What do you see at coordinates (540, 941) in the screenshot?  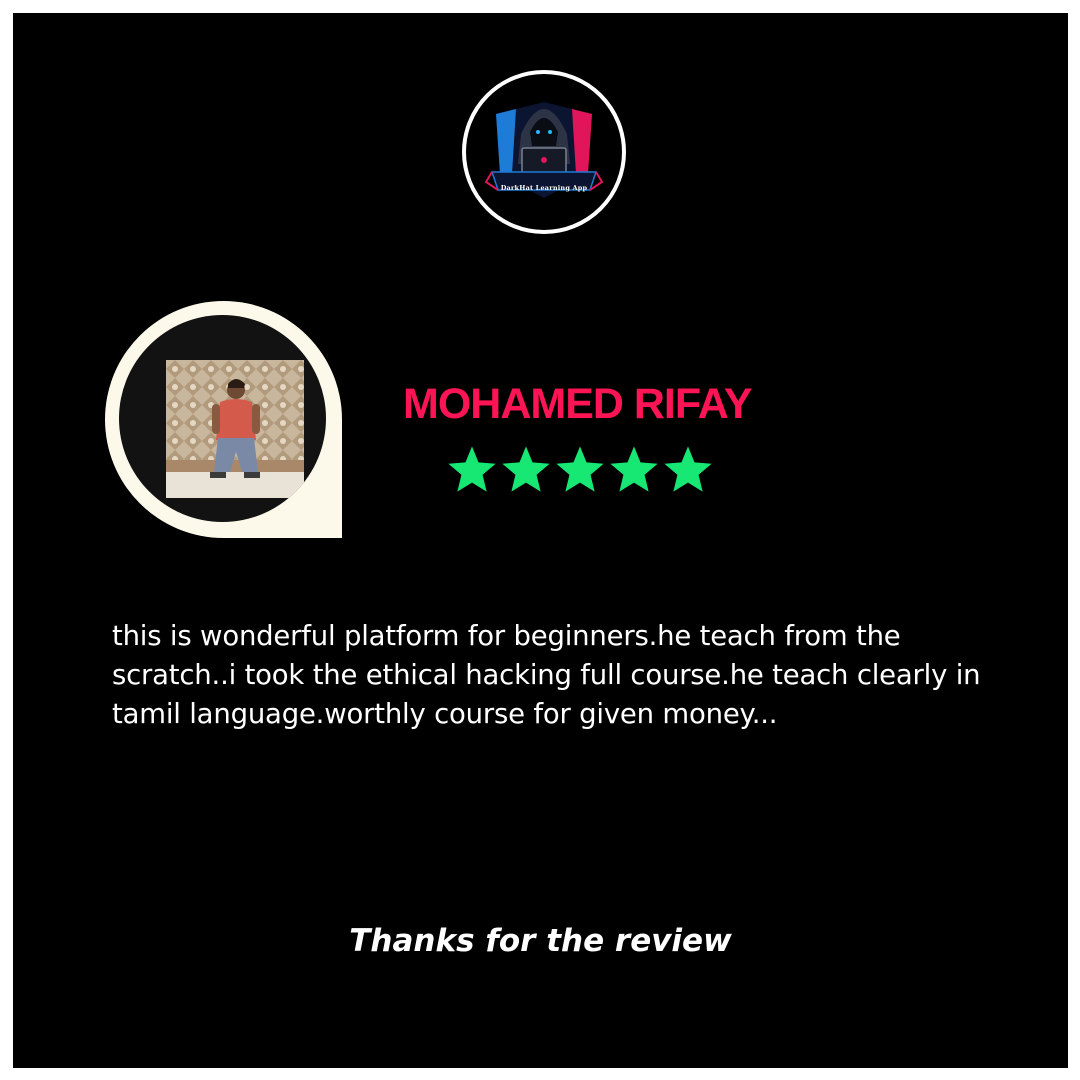 I see `thanks-message: Thanks for the review` at bounding box center [540, 941].